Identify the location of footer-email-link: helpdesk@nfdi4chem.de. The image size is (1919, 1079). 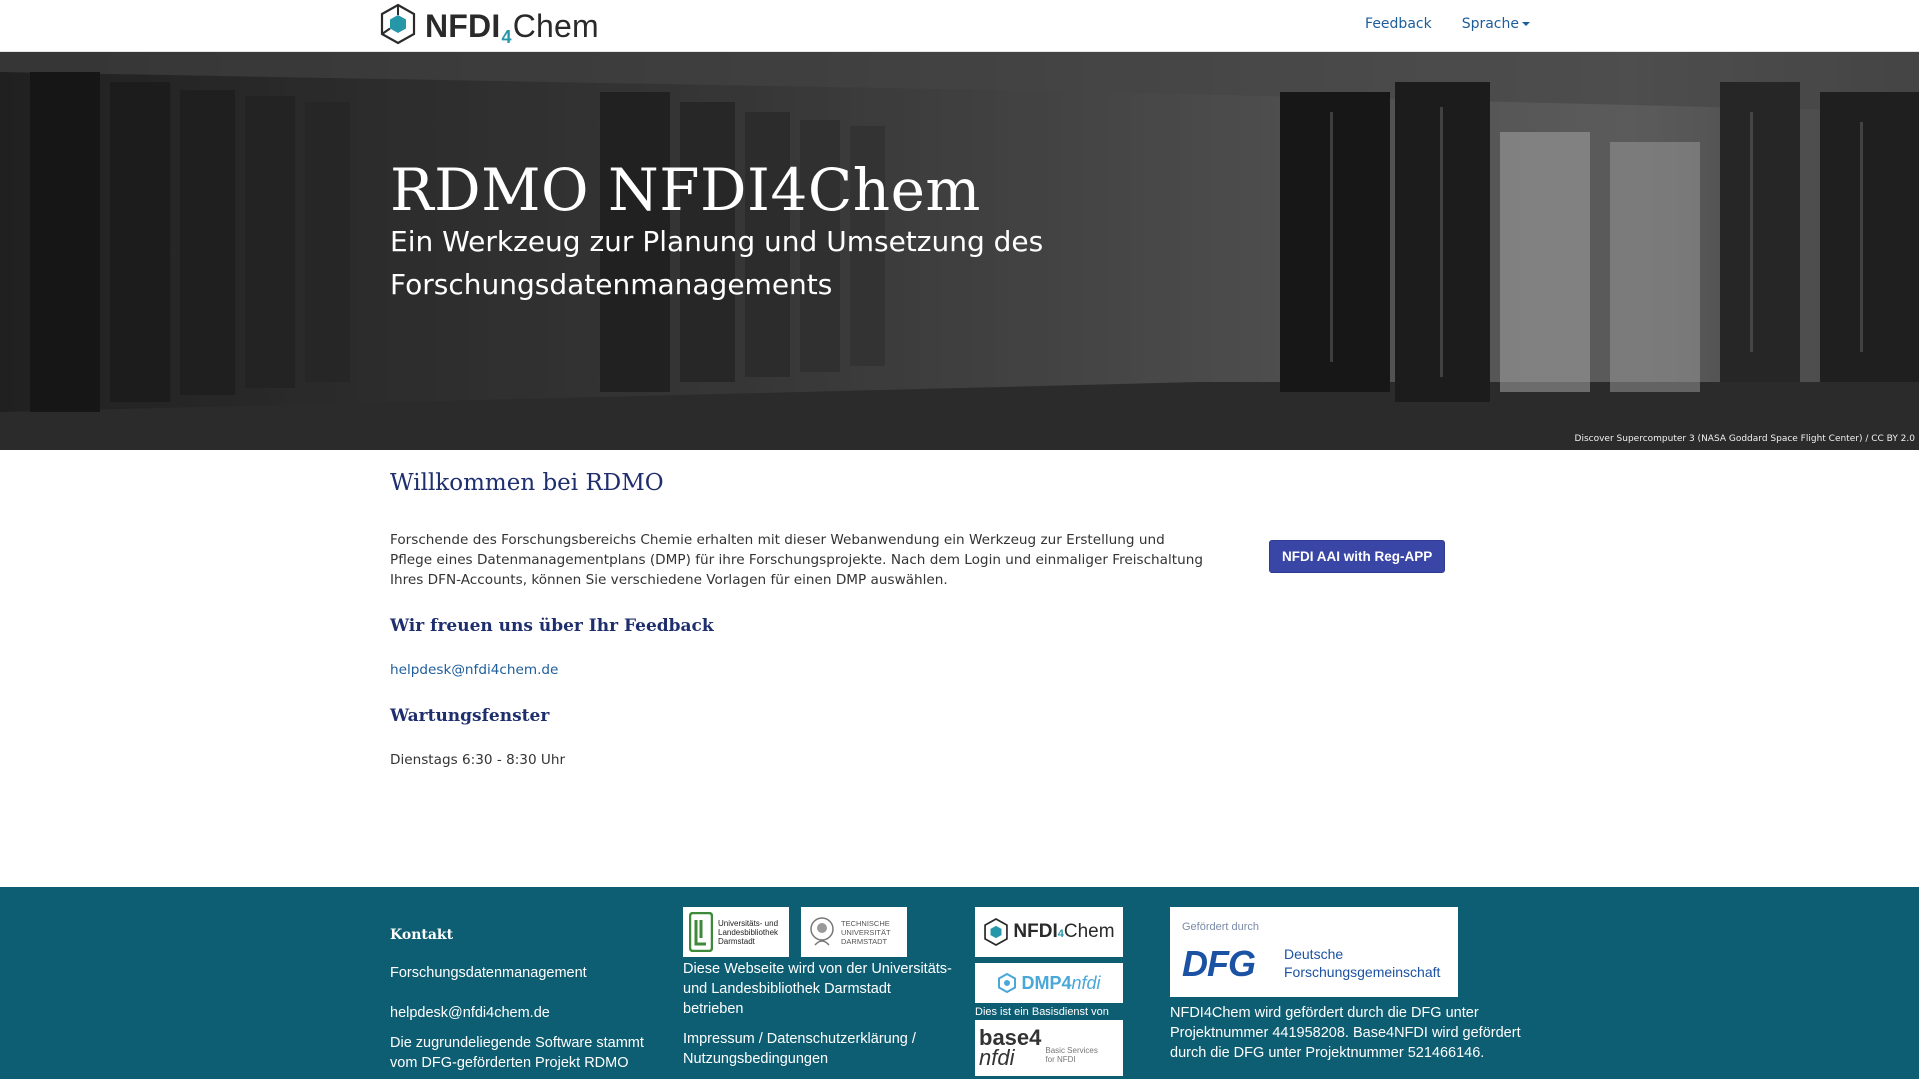
(520, 1013).